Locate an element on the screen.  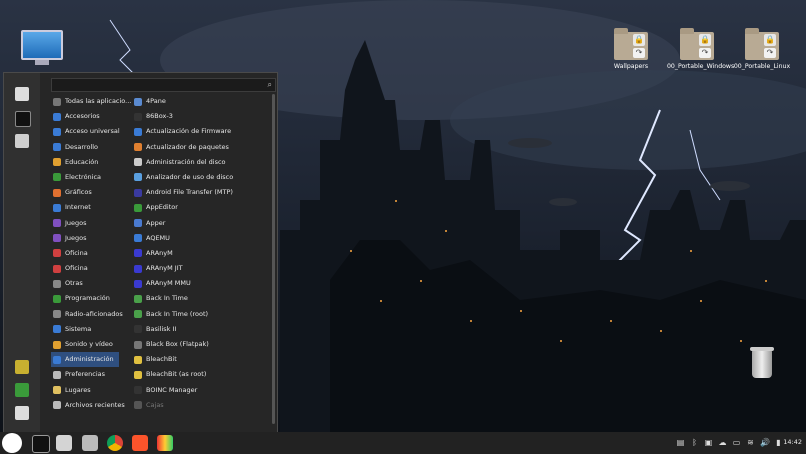
menu-app-item: Actualizador de paquetes is located at coordinates (201, 147).